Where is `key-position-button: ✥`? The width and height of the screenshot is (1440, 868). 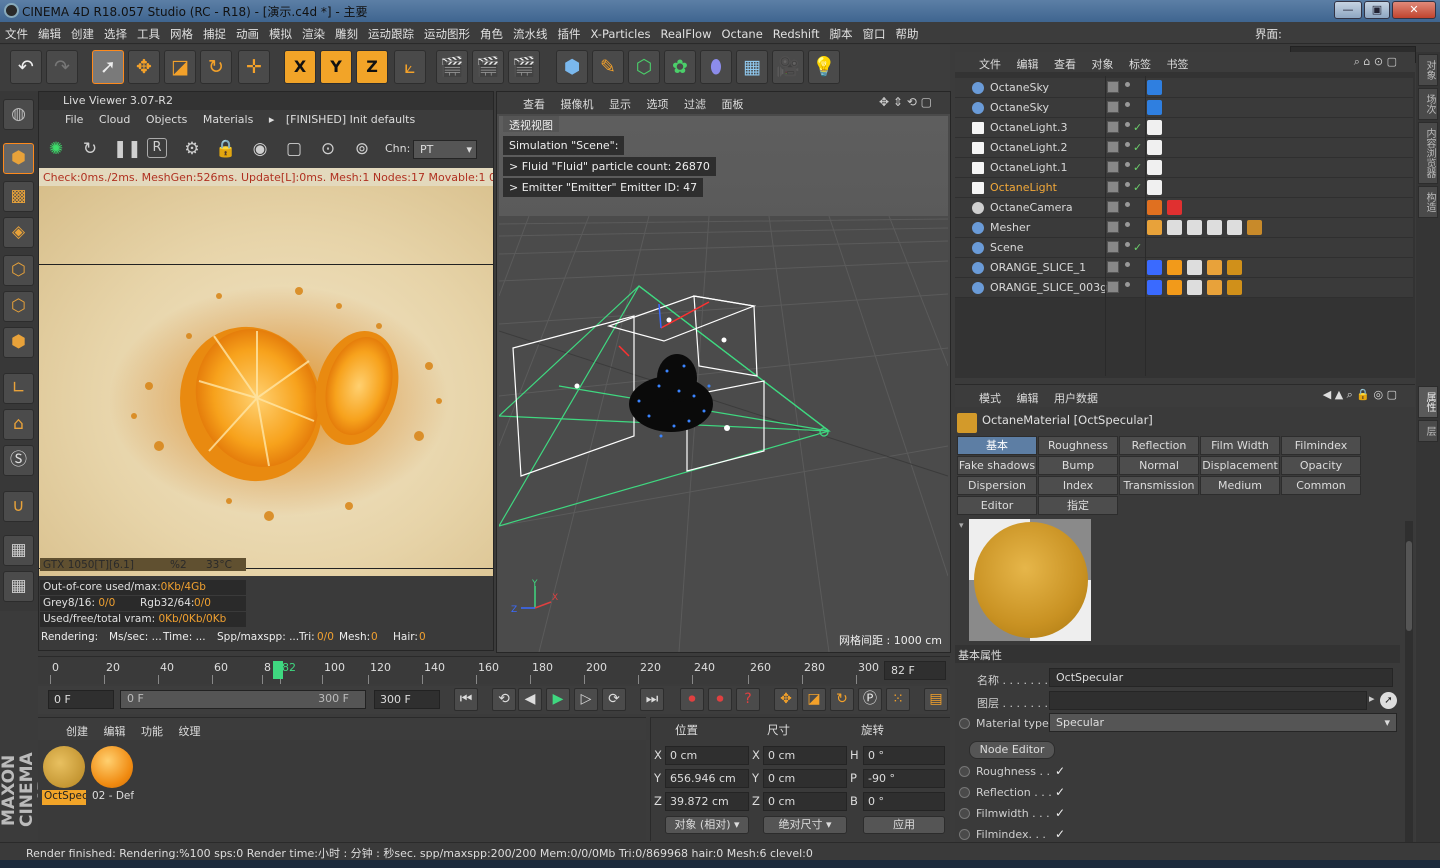
key-position-button: ✥ is located at coordinates (786, 699).